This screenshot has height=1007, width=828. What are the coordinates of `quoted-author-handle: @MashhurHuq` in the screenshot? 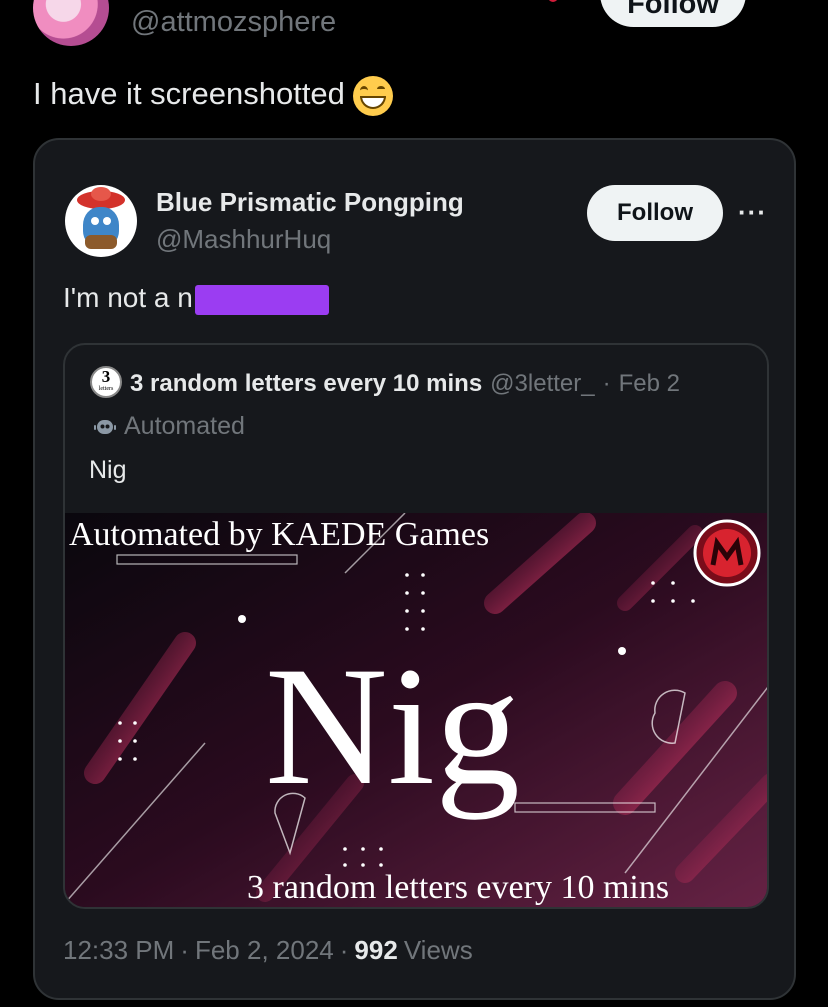 It's located at (243, 239).